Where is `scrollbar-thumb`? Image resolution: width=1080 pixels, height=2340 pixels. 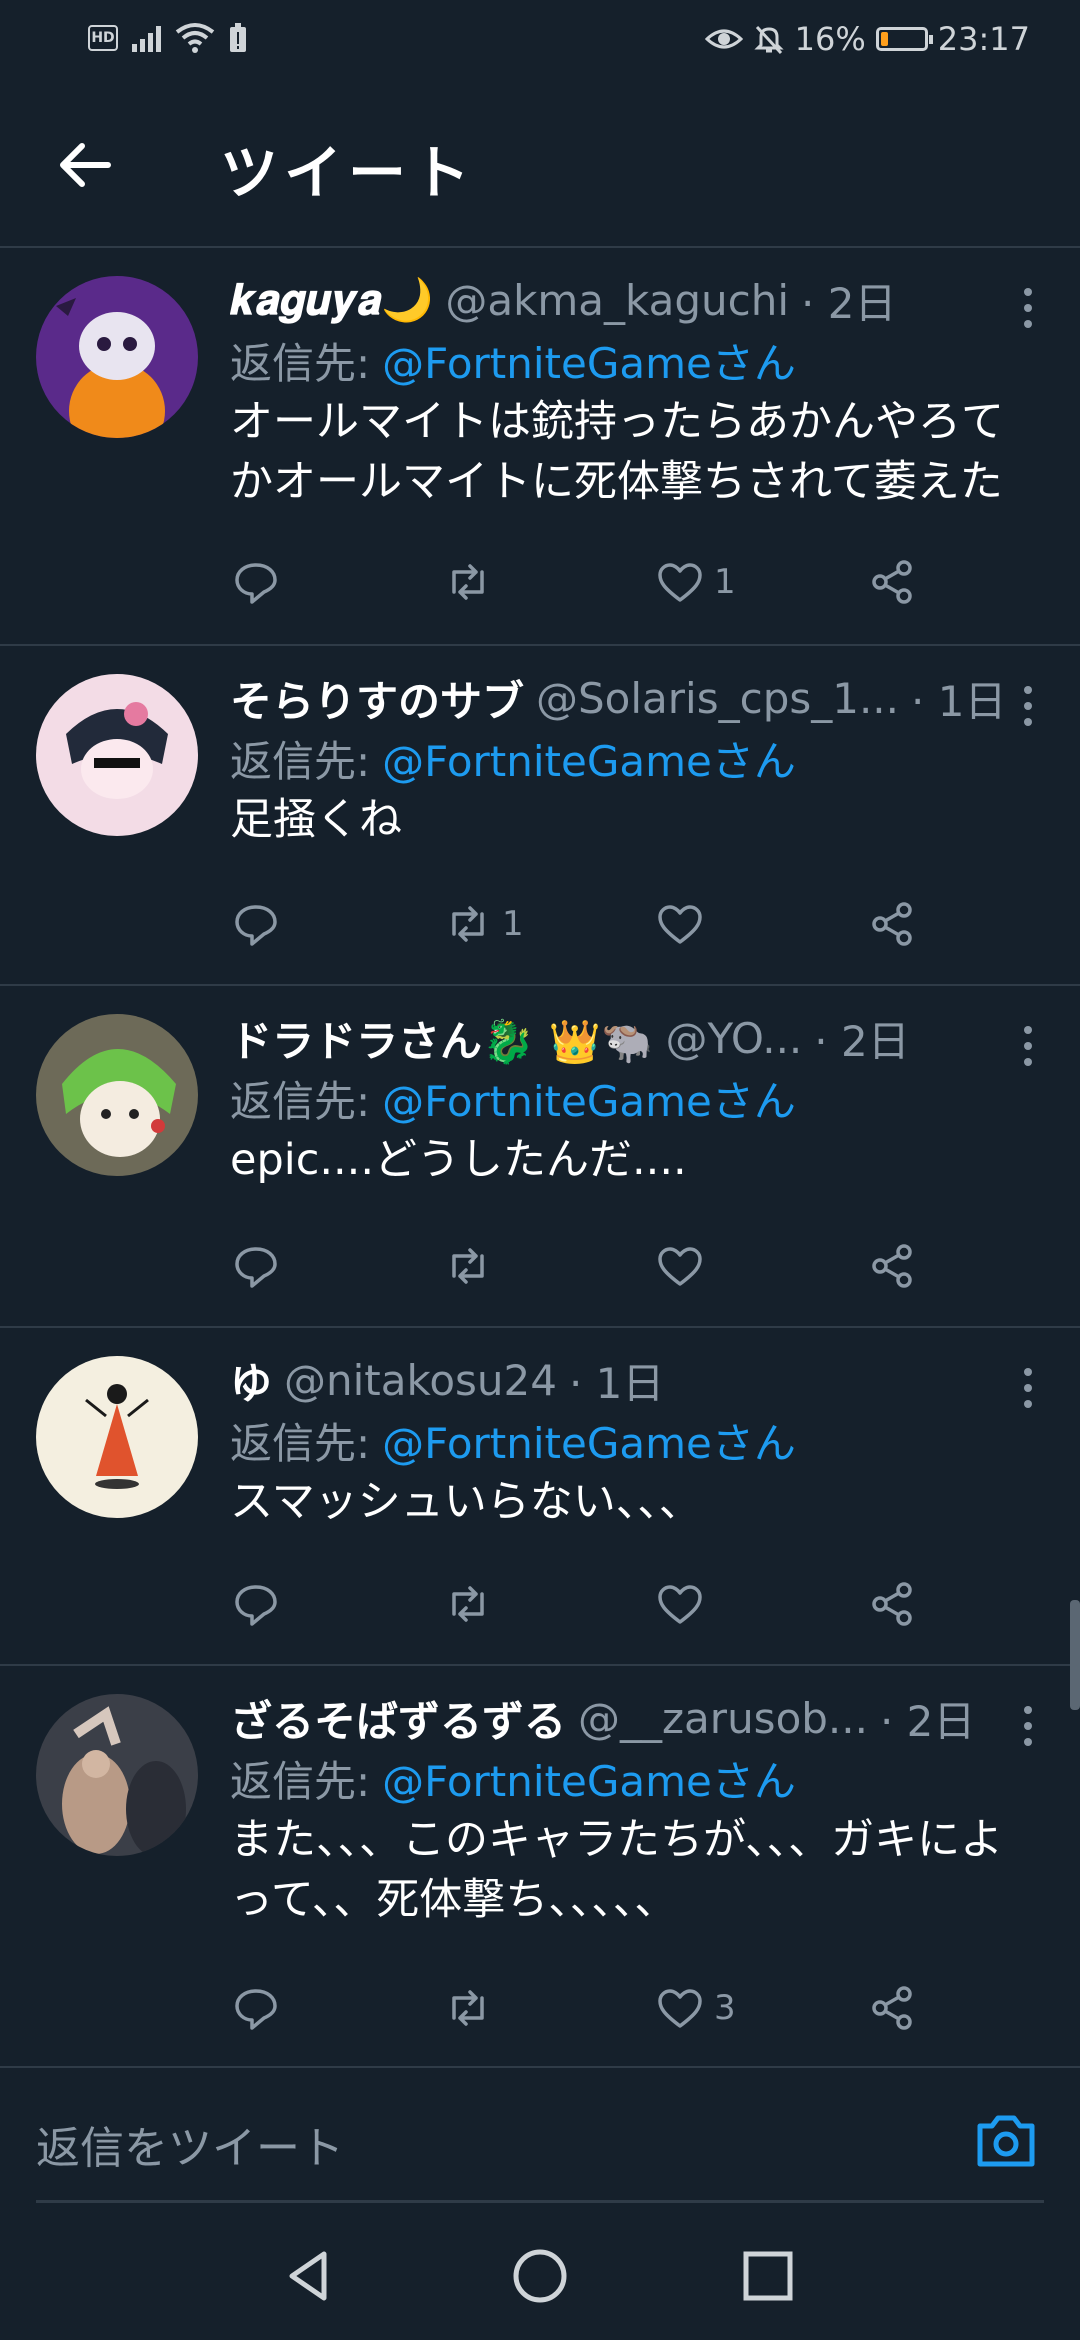 scrollbar-thumb is located at coordinates (1075, 1655).